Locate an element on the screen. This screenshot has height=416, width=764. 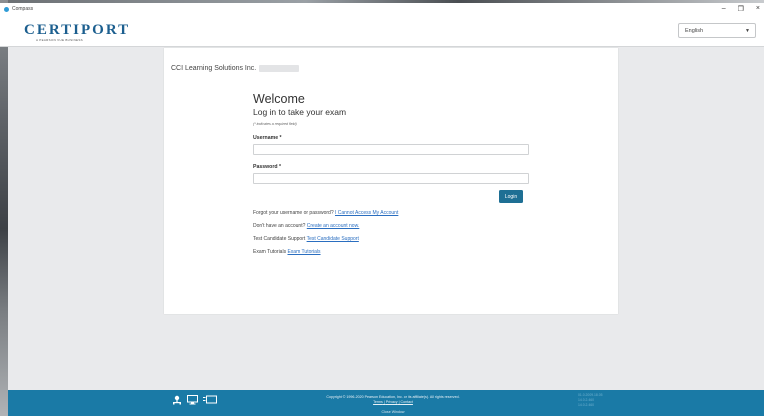
window-title: Compass is located at coordinates (23, 9).